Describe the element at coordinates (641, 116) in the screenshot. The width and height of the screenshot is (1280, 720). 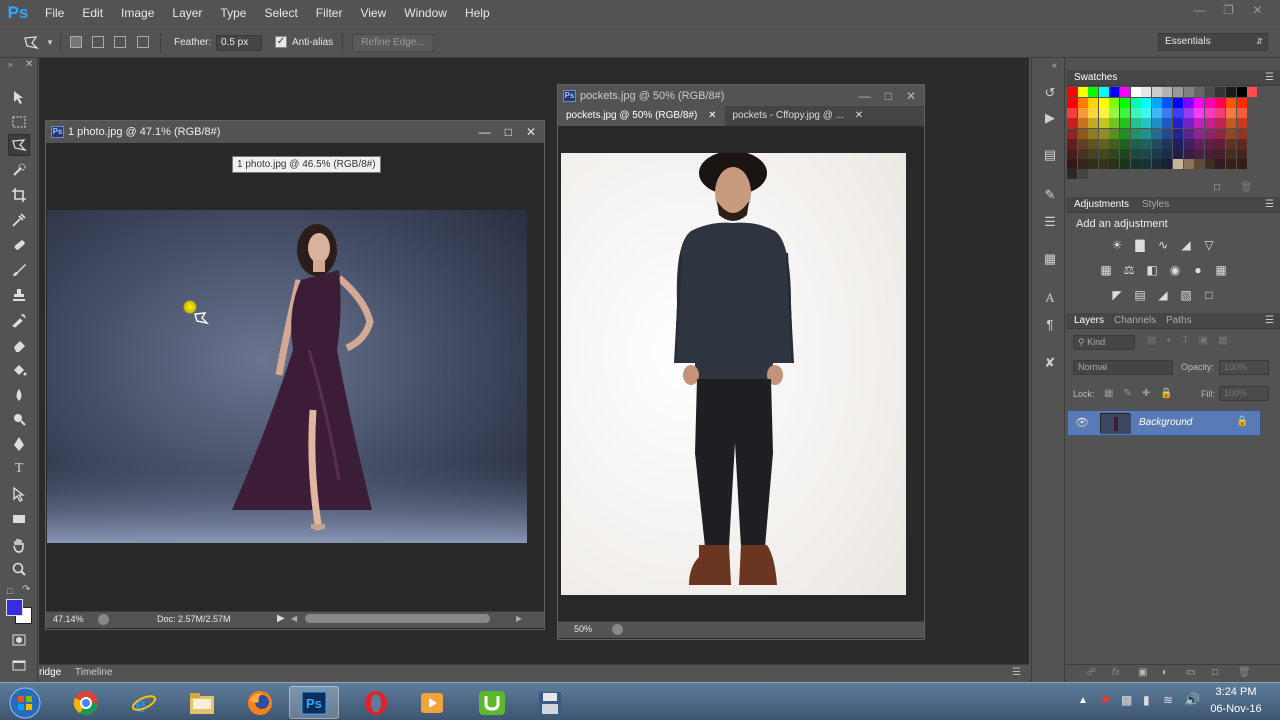
I see `tab-pockets: pockets.jpg @ 50% (RGB/8#) ✕` at that location.